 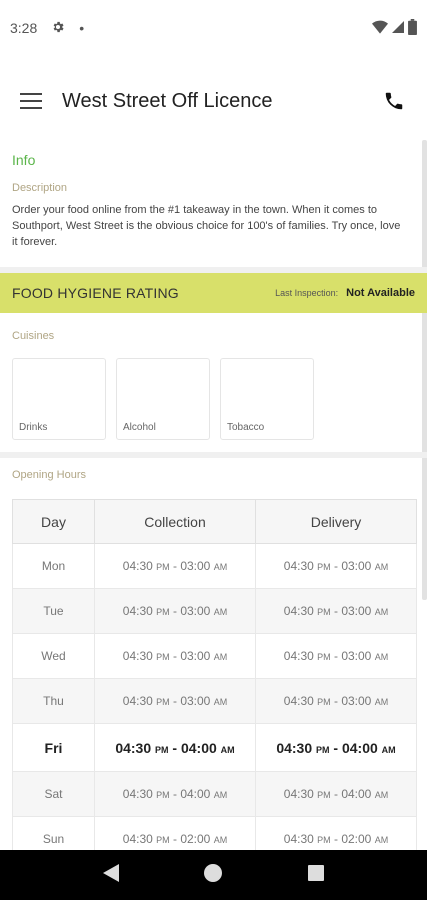 What do you see at coordinates (424, 370) in the screenshot?
I see `scrollbar` at bounding box center [424, 370].